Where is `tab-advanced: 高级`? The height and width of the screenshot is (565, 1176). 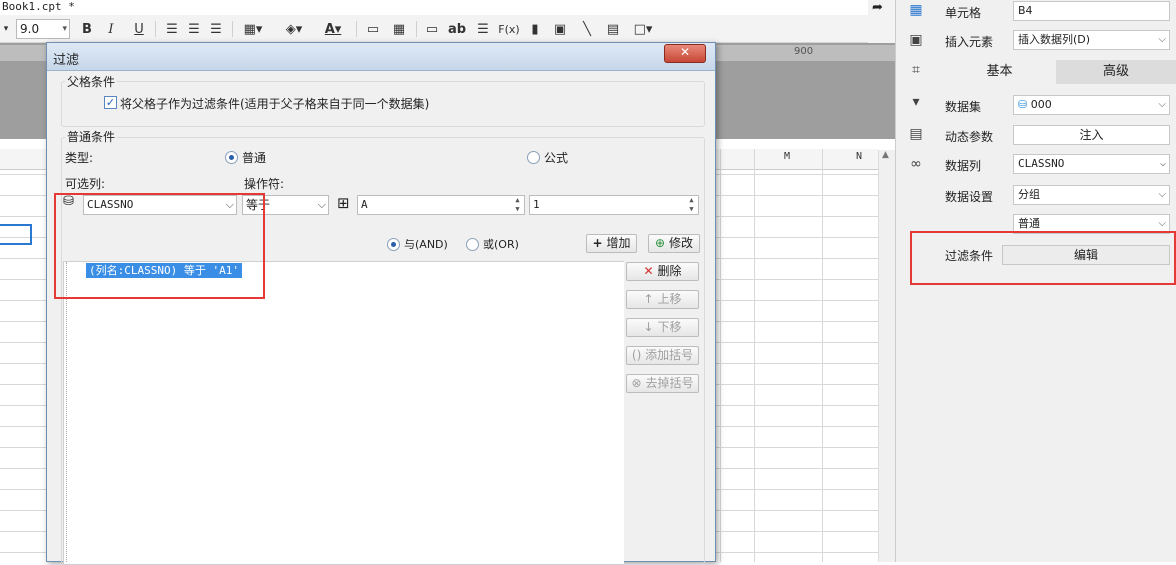
tab-advanced: 高级 is located at coordinates (1116, 72).